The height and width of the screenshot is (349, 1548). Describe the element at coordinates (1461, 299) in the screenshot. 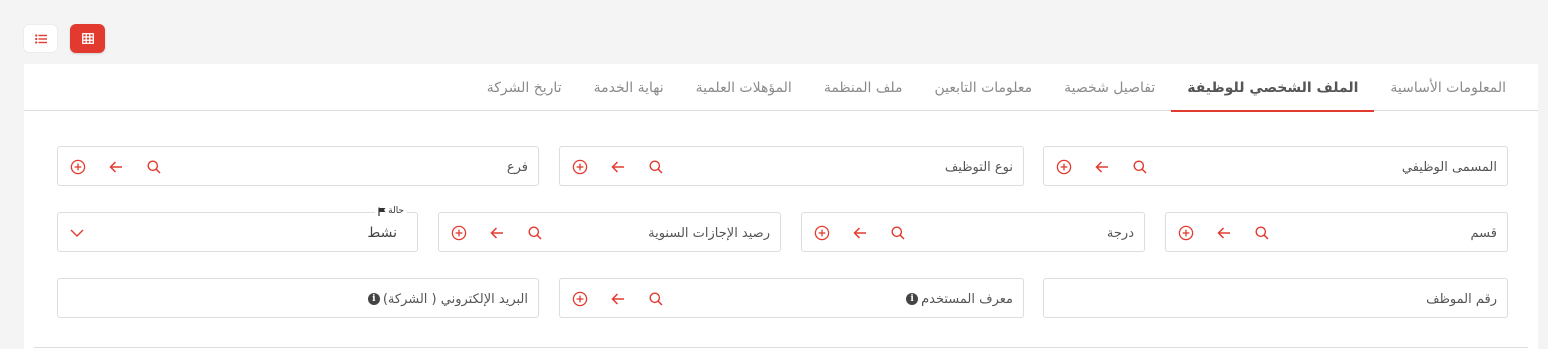

I see `employee-number-label: رقم الموظف` at that location.